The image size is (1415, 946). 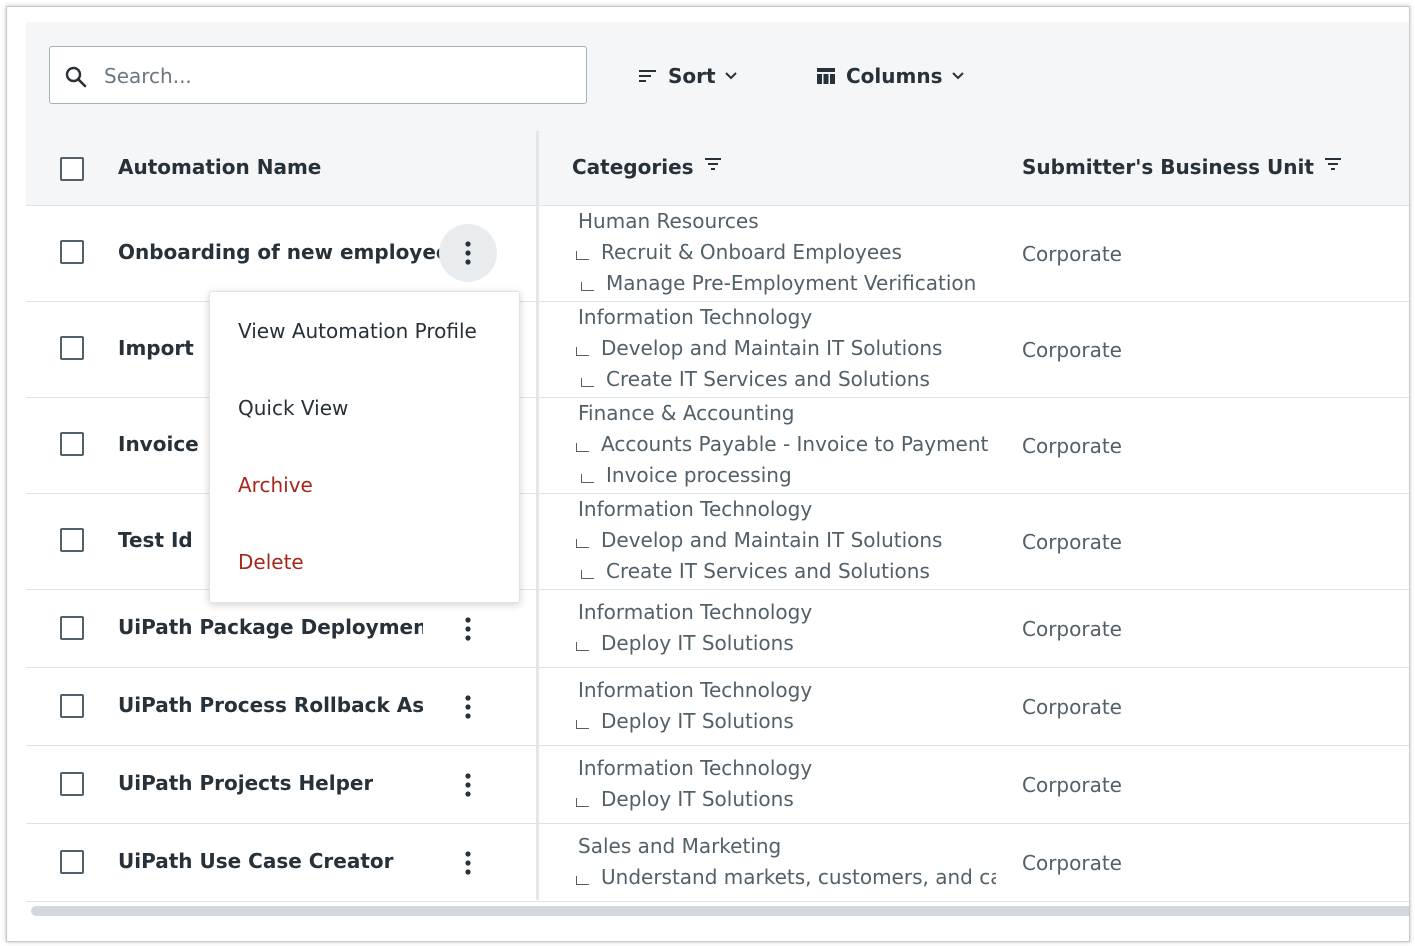 What do you see at coordinates (357, 331) in the screenshot?
I see `menu-item-view-automation-profile: View Automation Profile` at bounding box center [357, 331].